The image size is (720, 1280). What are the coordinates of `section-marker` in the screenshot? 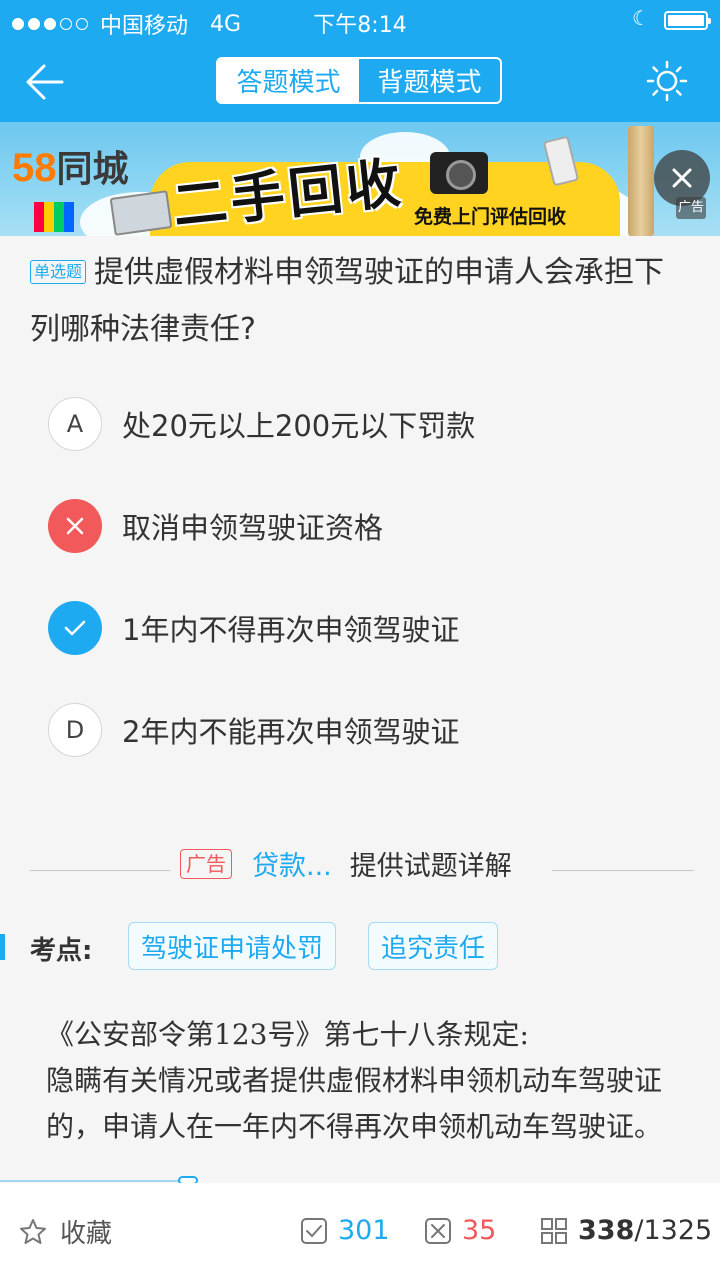 It's located at (2, 947).